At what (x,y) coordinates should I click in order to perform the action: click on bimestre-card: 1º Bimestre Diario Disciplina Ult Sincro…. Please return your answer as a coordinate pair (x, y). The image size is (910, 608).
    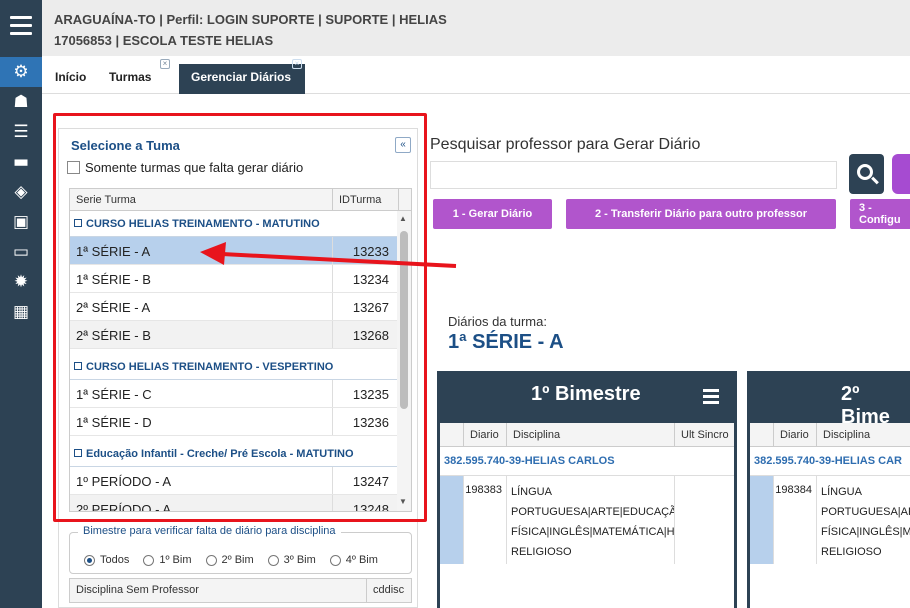
    Looking at the image, I should click on (587, 489).